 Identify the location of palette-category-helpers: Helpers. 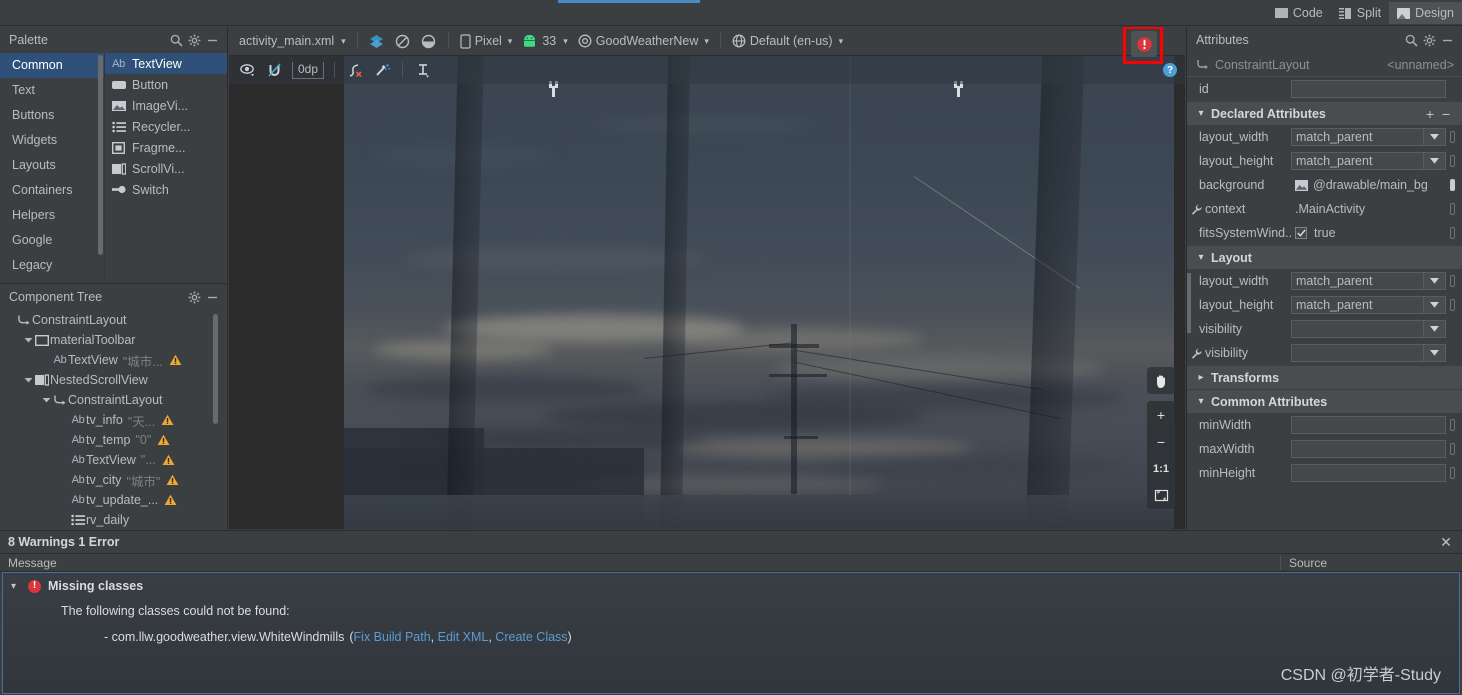
(52, 215).